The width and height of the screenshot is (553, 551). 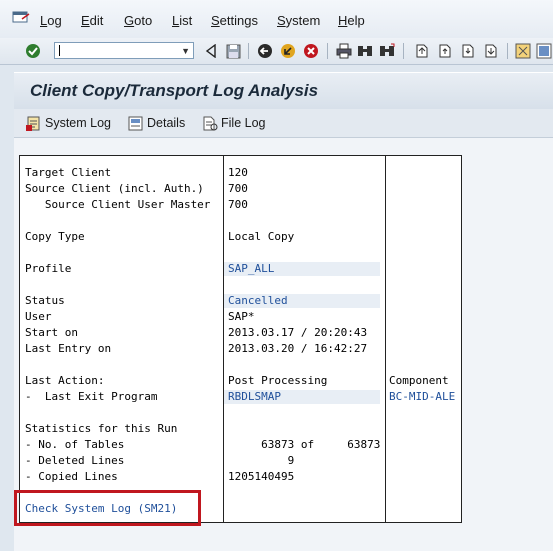 What do you see at coordinates (365, 51) in the screenshot?
I see `find-icon` at bounding box center [365, 51].